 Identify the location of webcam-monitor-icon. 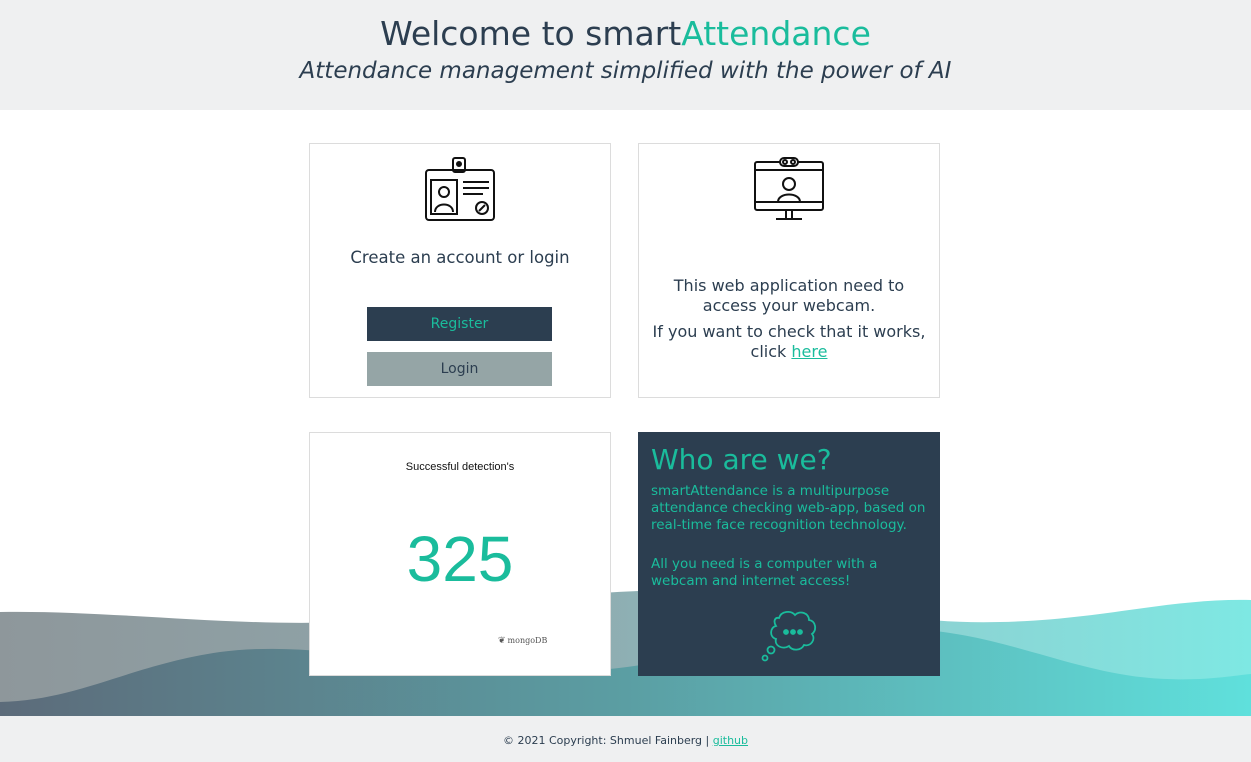
(789, 190).